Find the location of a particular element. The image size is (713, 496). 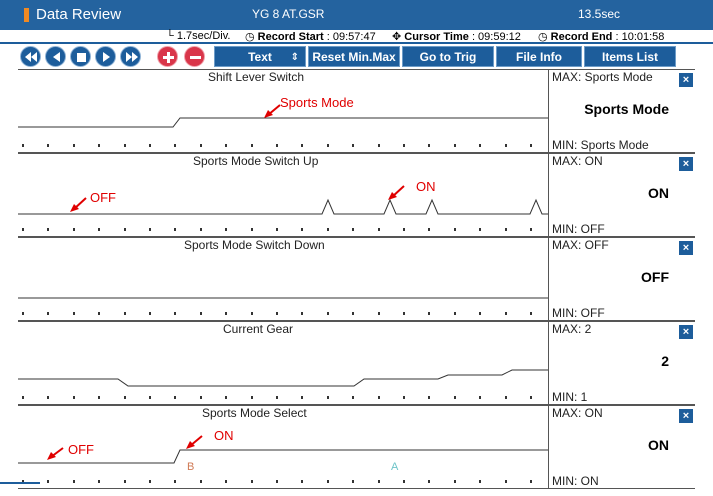

min-label: MIN: OFF is located at coordinates (578, 229).